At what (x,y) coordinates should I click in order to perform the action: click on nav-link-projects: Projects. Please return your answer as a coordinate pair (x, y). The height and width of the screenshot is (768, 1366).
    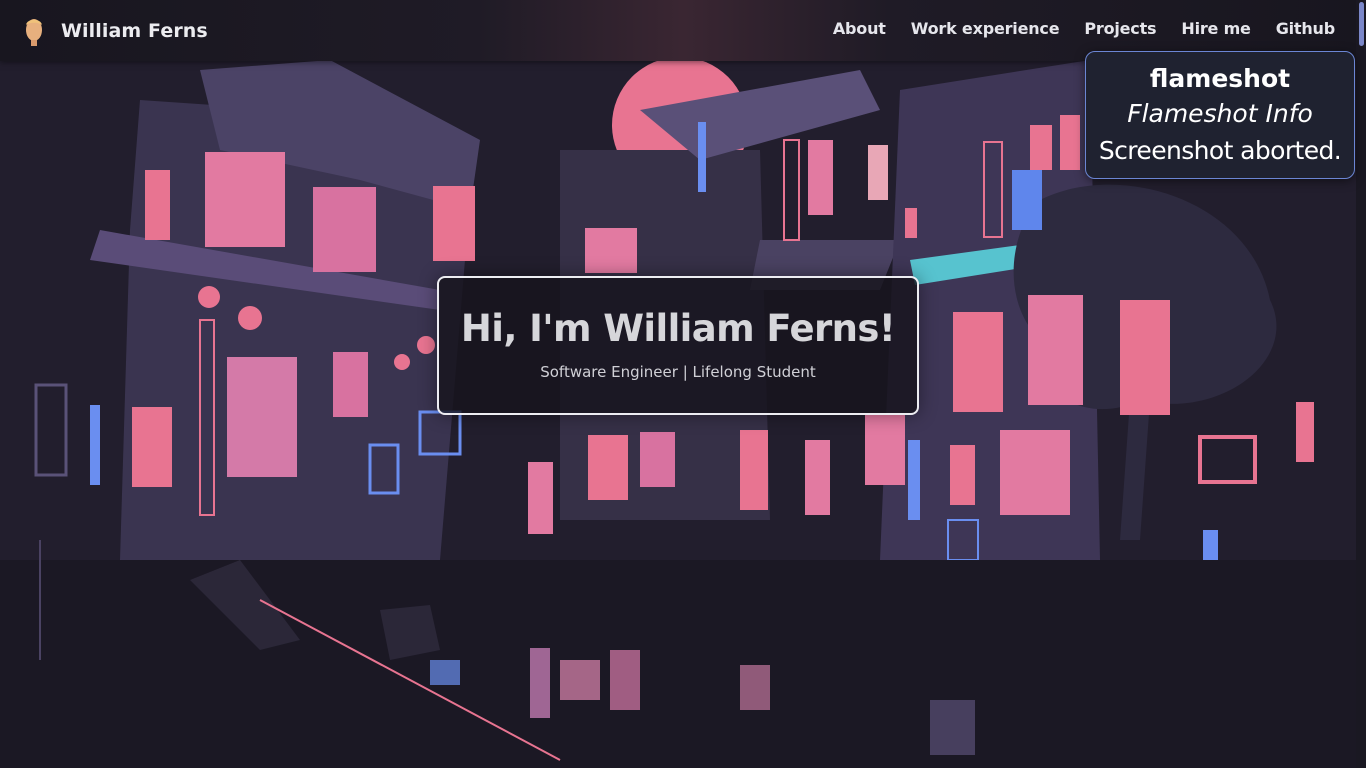
    Looking at the image, I should click on (1120, 28).